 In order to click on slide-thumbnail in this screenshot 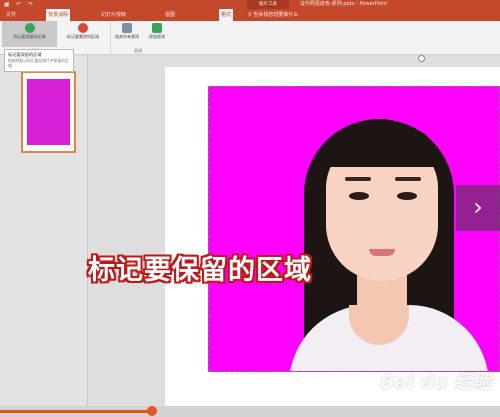, I will do `click(48, 112)`.